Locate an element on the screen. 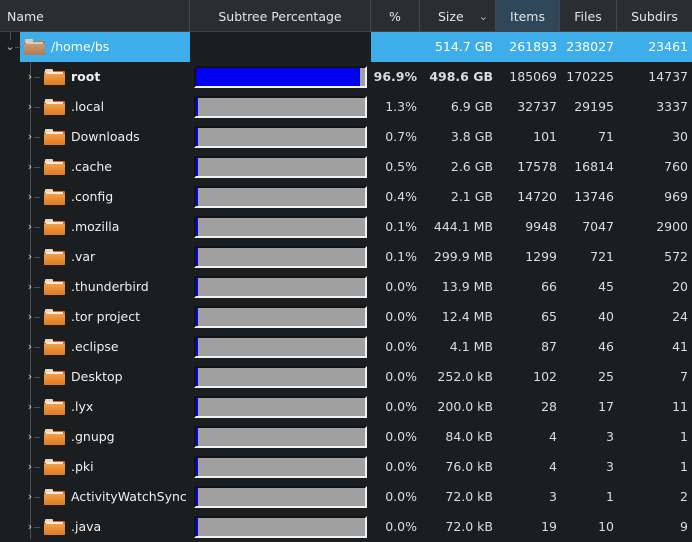 This screenshot has height=542, width=692. tree-row: › .thunderbird 0.0% 13.9 MB 66 45 20 is located at coordinates (346, 287).